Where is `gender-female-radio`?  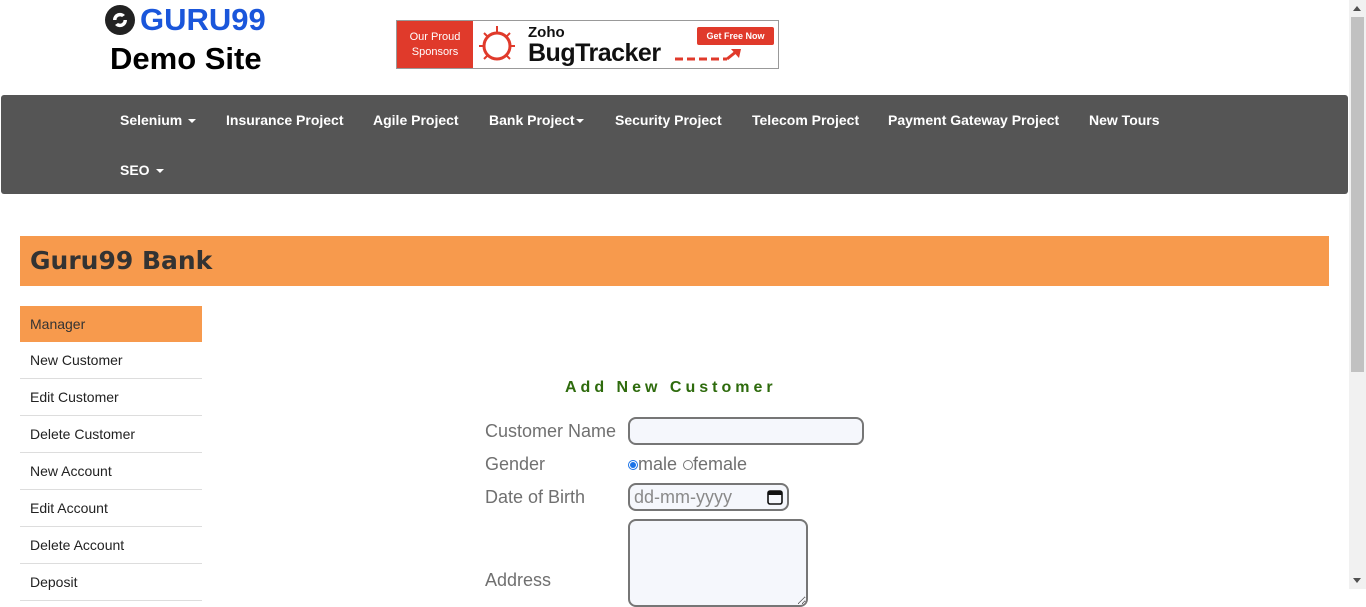 gender-female-radio is located at coordinates (688, 464).